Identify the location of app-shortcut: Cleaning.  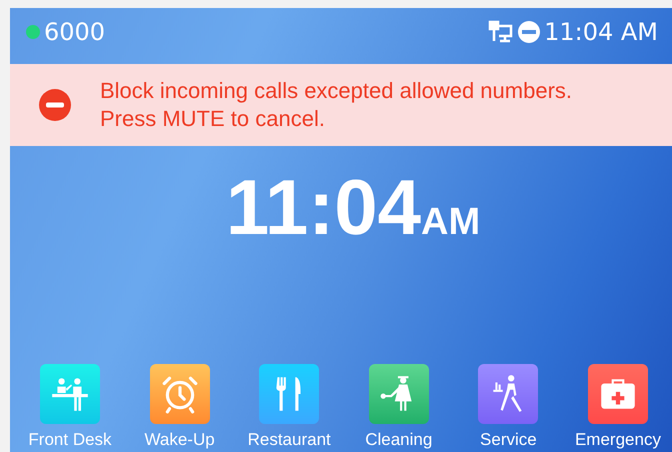
(398, 408).